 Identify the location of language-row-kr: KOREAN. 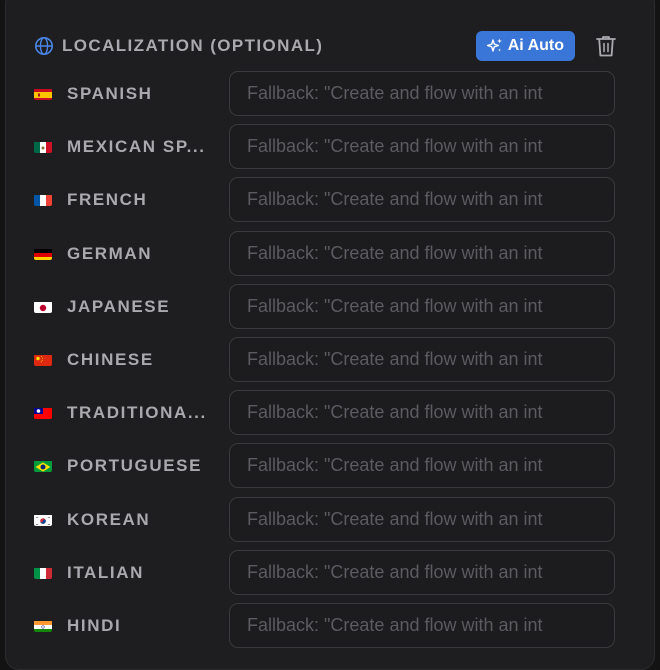
(325, 519).